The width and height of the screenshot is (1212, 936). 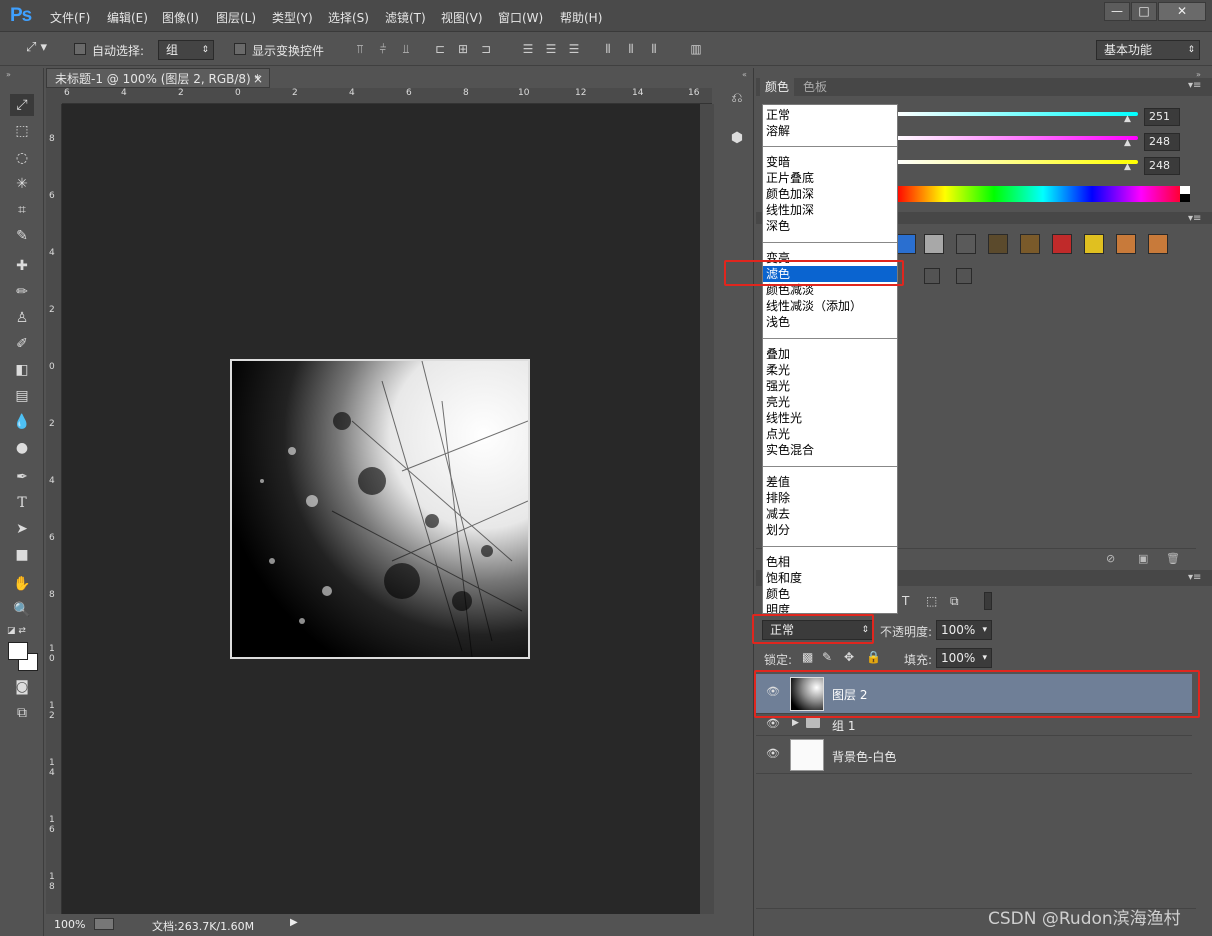 I want to click on move-tool-icon: ⤢, so click(x=22, y=105).